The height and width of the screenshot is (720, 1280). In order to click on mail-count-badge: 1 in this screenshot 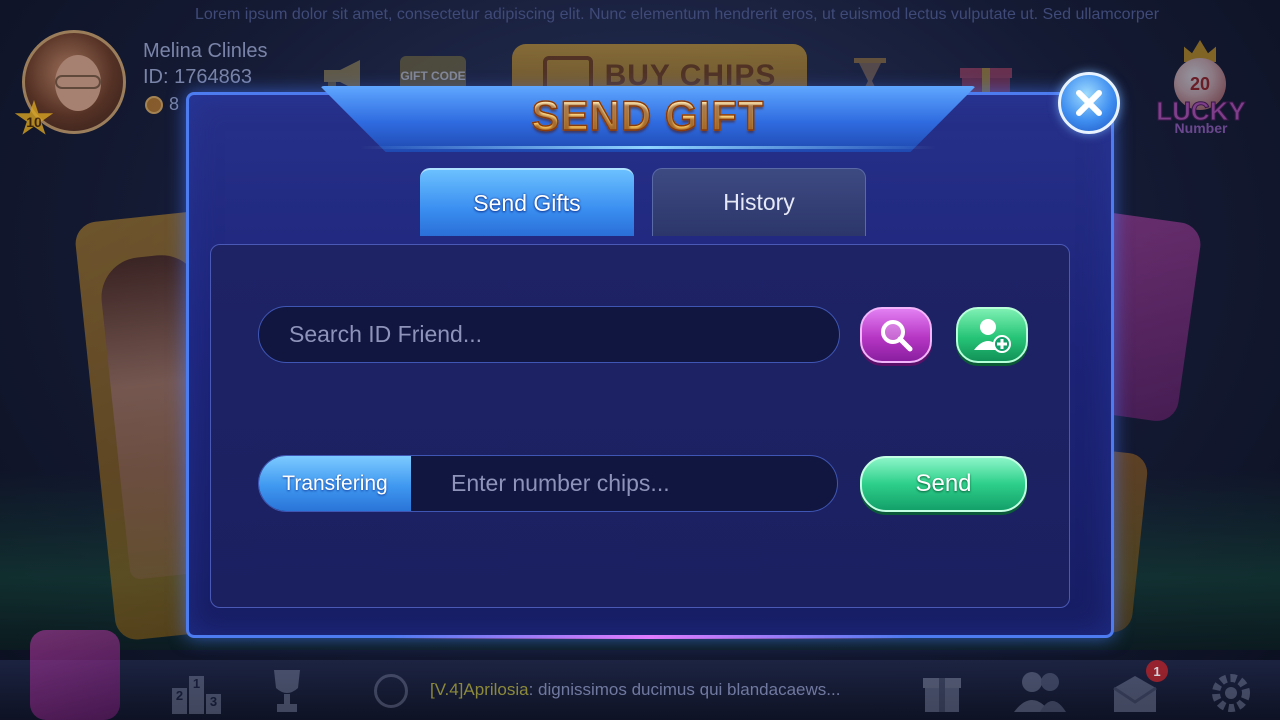, I will do `click(1157, 671)`.